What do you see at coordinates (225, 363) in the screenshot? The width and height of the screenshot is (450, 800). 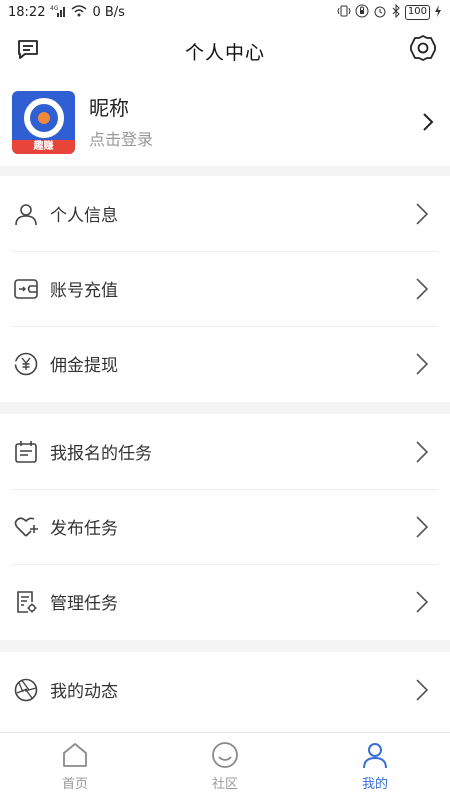 I see `menu-item-withdraw: 佣金提现` at bounding box center [225, 363].